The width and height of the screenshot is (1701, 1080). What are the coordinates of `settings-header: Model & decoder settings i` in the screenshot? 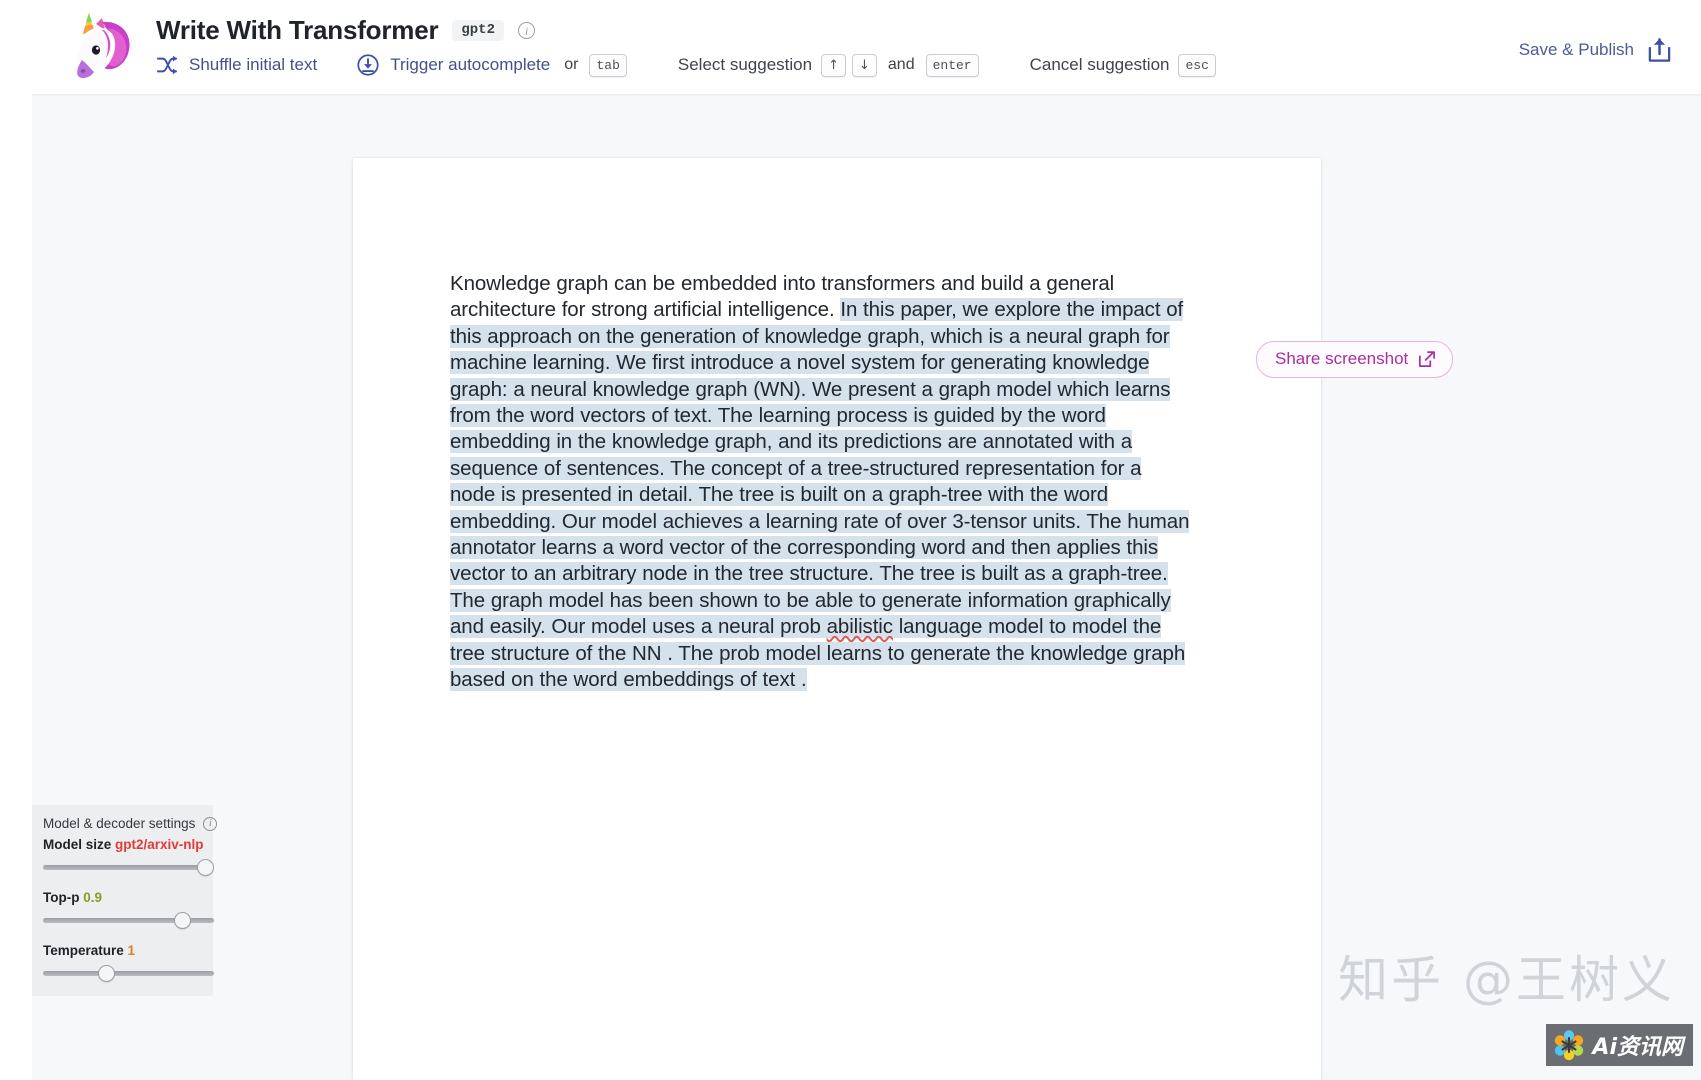 It's located at (130, 823).